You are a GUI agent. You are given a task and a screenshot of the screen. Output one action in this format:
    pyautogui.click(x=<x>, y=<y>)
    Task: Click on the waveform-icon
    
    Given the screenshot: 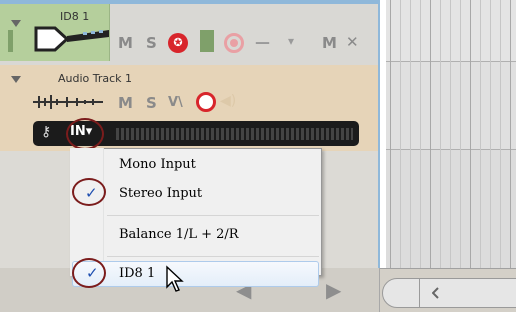 What is the action you would take?
    pyautogui.click(x=68, y=102)
    